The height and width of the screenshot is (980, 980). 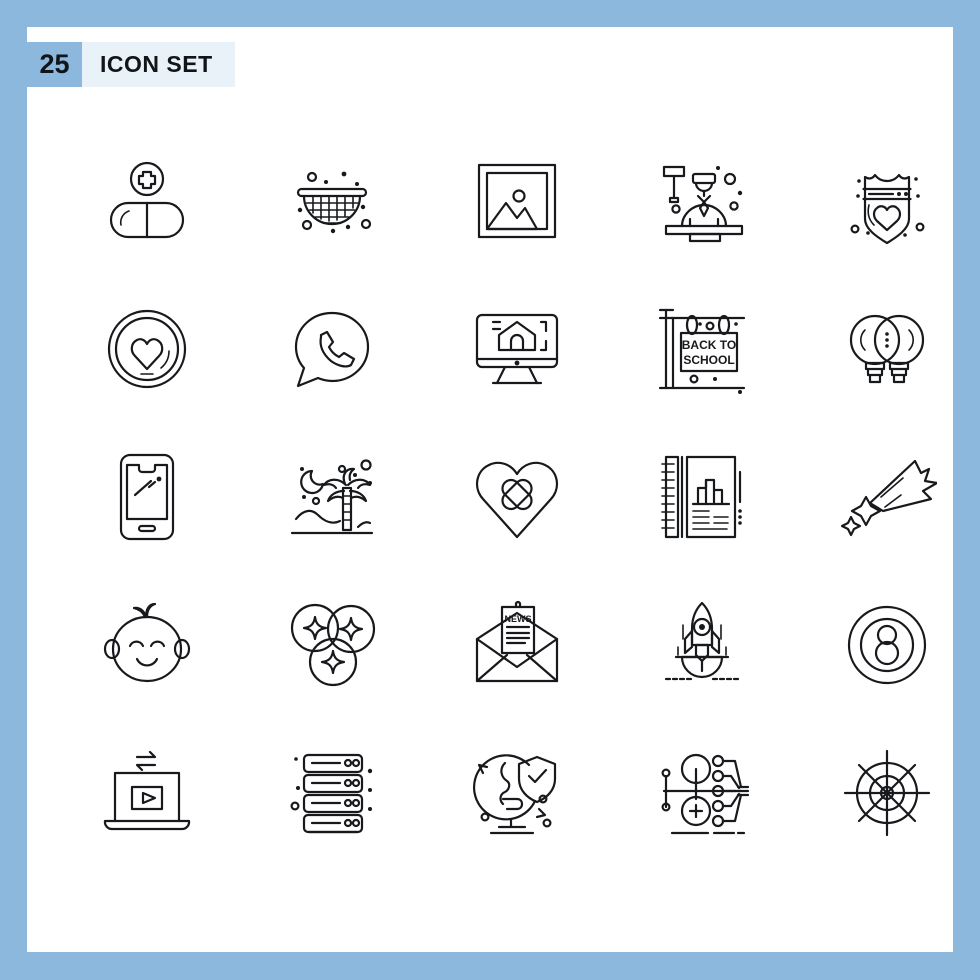 I want to click on whatsapp-call-bubble-icon, so click(x=331, y=349).